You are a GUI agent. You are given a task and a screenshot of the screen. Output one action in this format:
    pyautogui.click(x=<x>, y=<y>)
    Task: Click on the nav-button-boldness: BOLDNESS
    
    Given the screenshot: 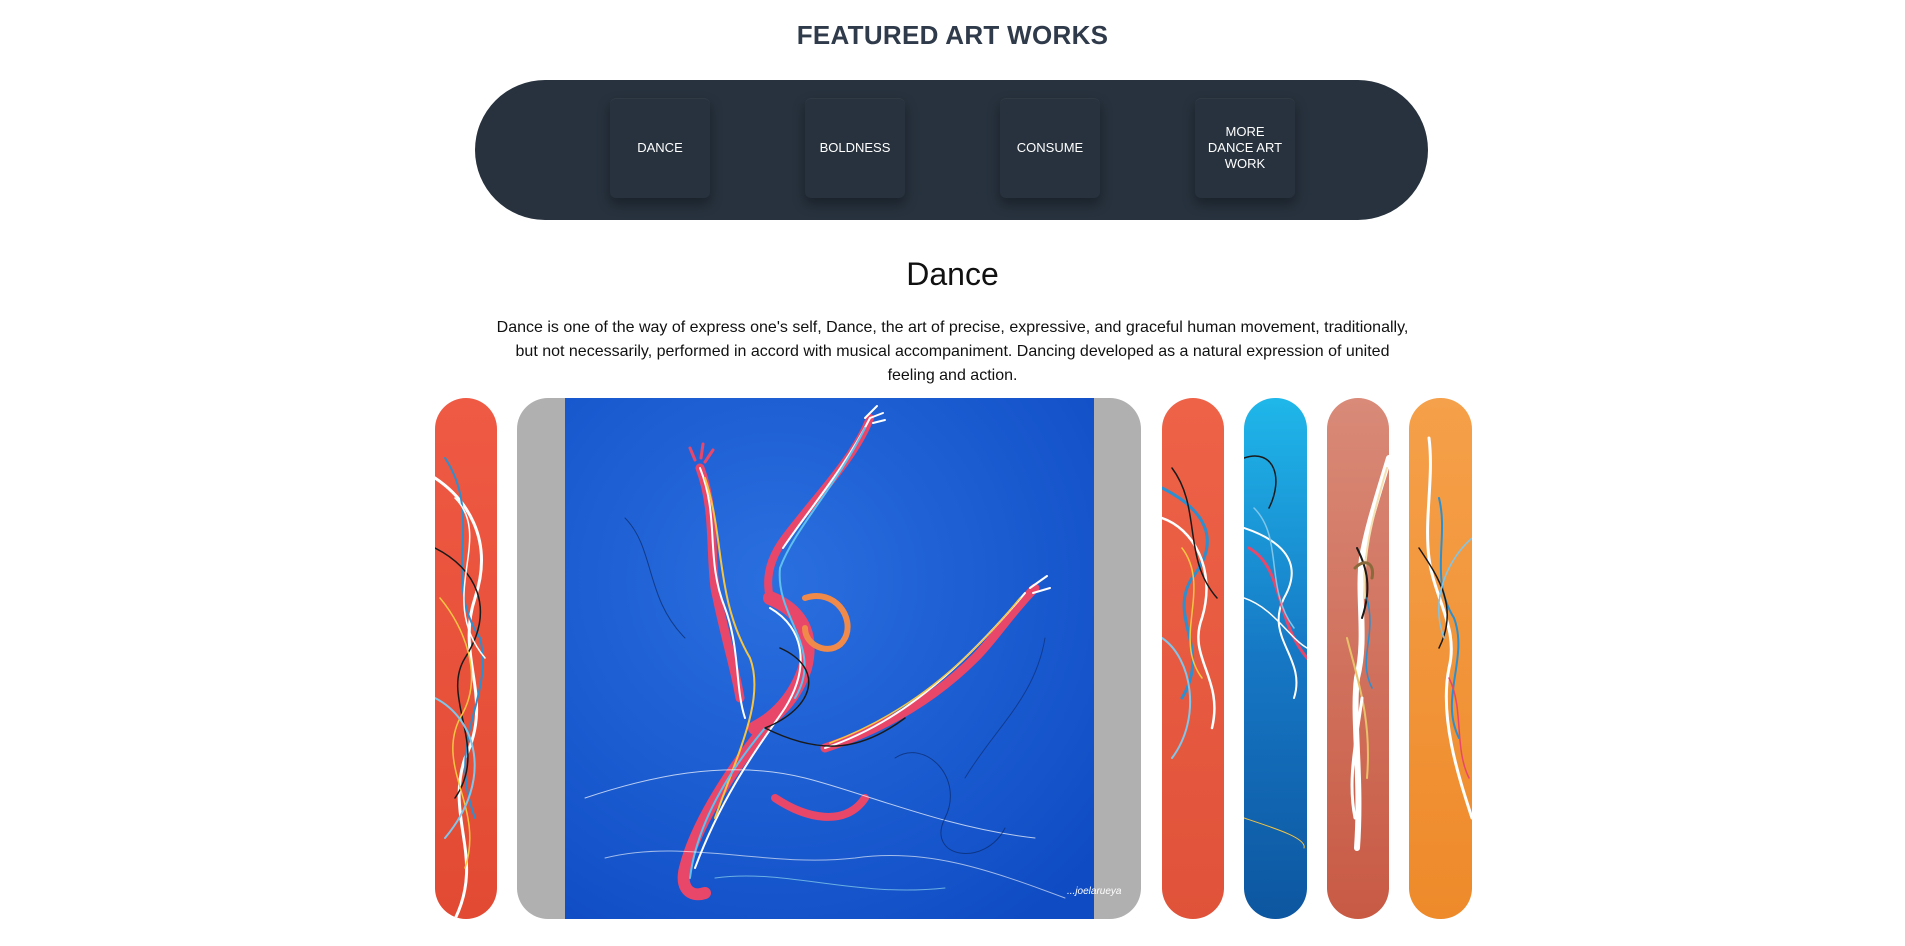 What is the action you would take?
    pyautogui.click(x=855, y=148)
    